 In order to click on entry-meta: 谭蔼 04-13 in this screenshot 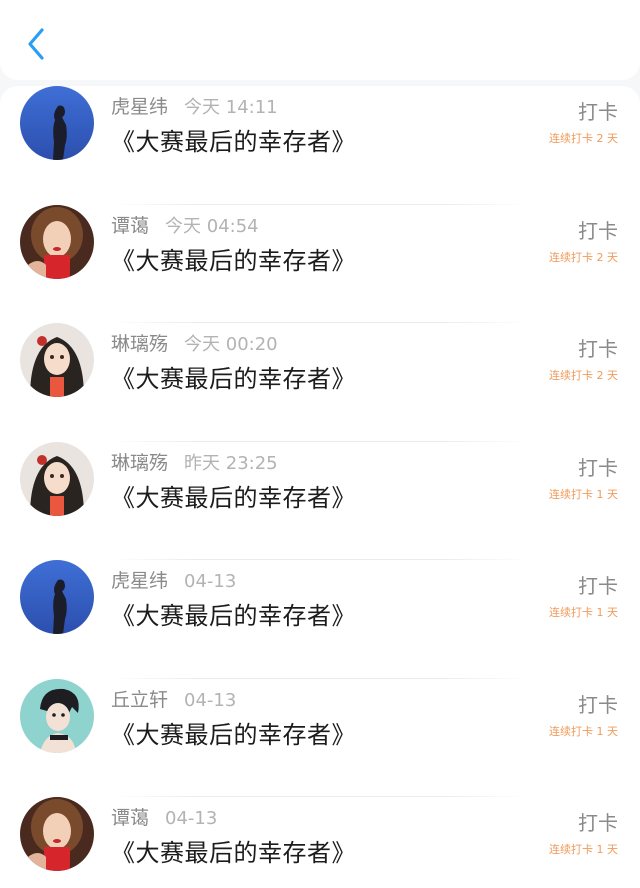, I will do `click(164, 816)`.